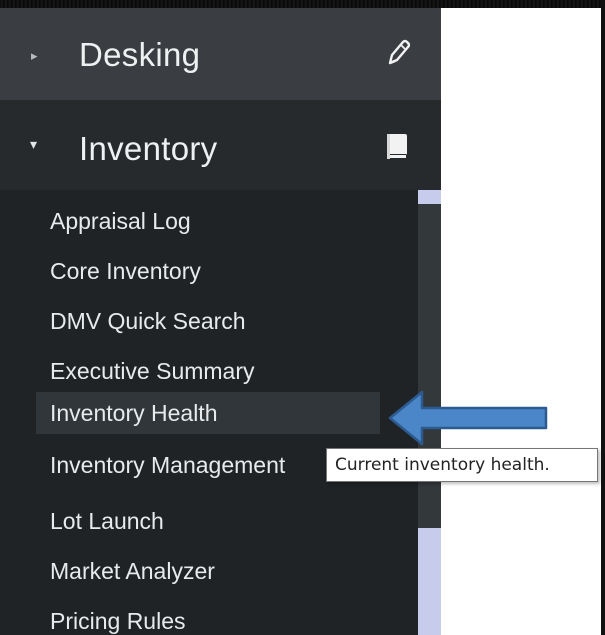  I want to click on menu-item-appraisal-log: Appraisal Log, so click(208, 221).